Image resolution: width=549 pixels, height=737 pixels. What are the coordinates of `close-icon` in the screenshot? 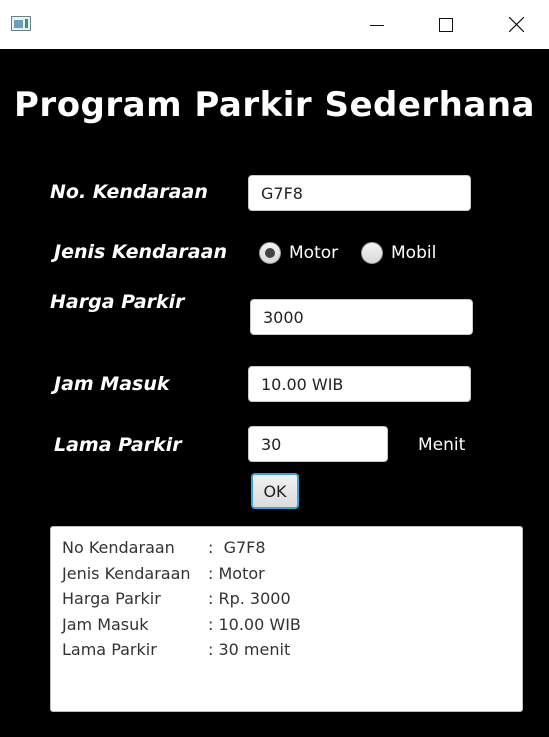 It's located at (516, 24).